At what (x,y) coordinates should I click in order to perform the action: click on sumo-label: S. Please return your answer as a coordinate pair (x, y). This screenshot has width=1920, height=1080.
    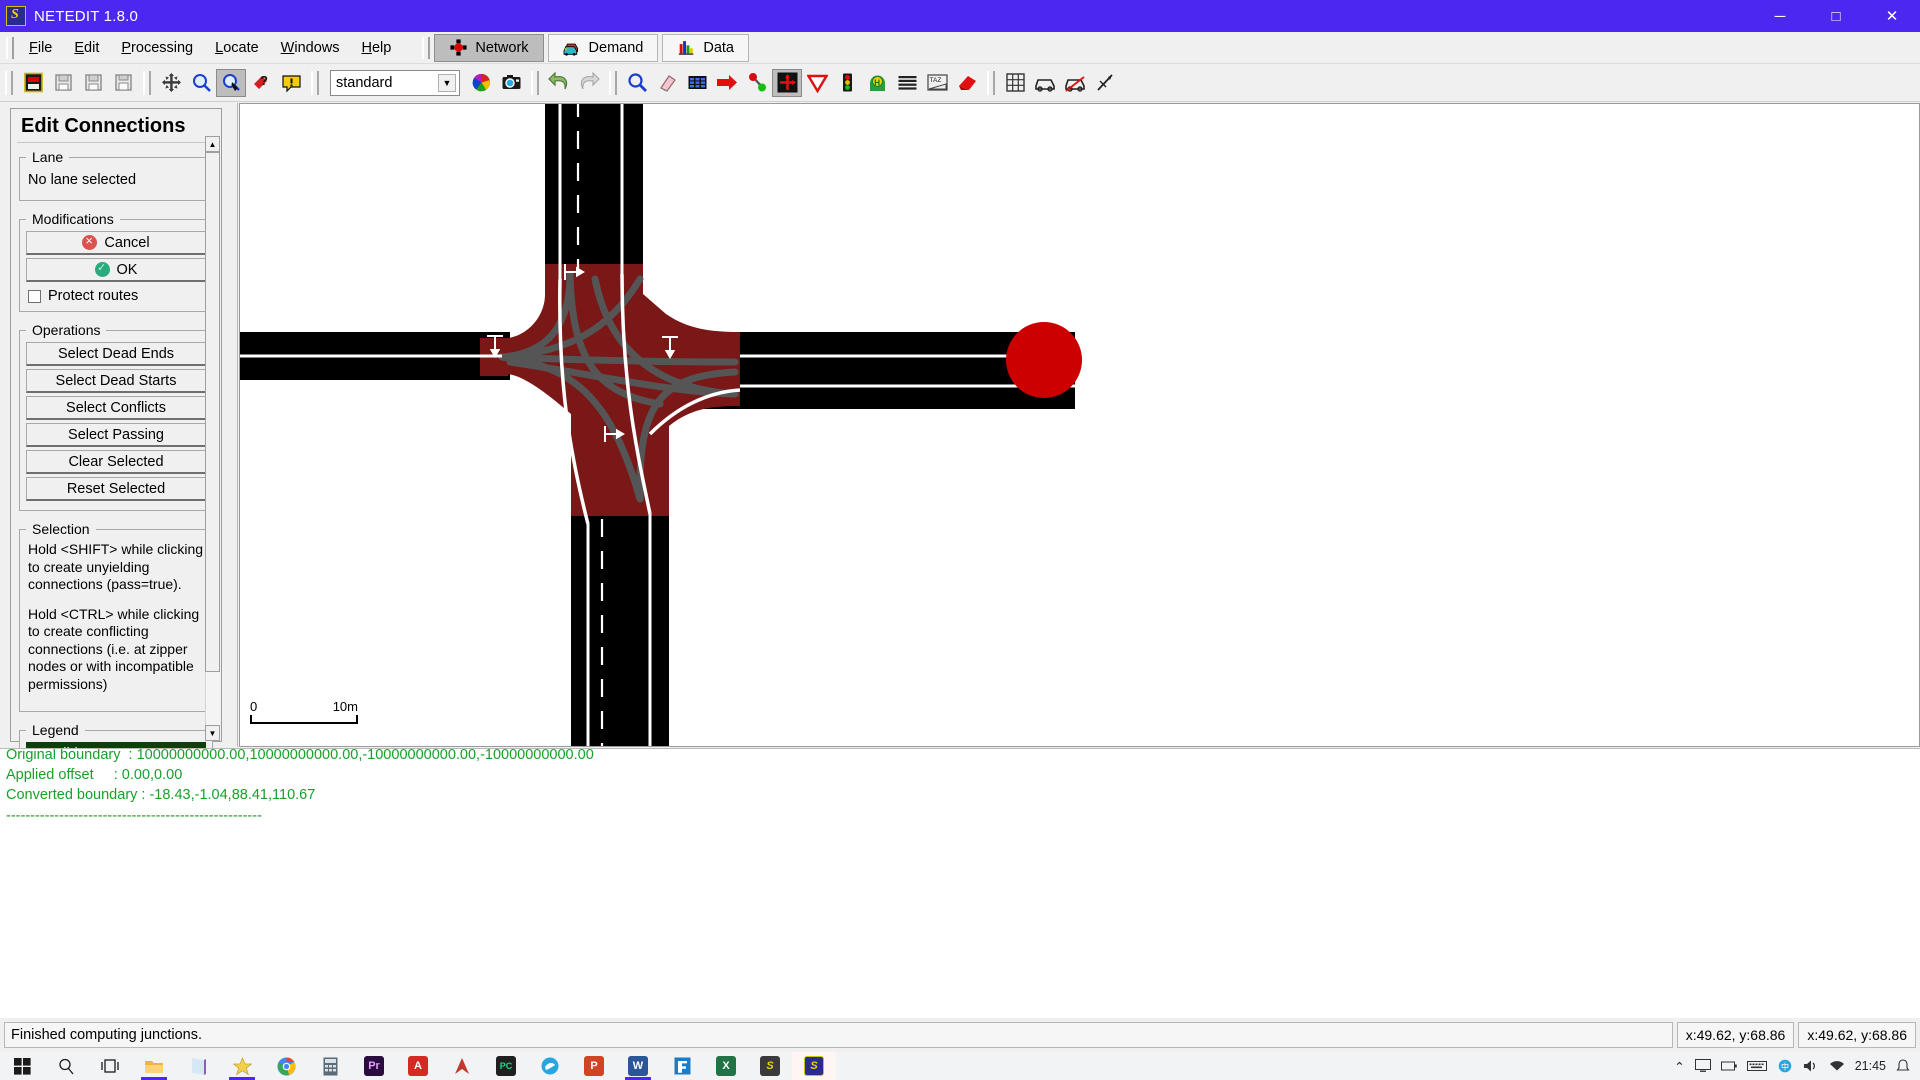
    Looking at the image, I should click on (770, 1066).